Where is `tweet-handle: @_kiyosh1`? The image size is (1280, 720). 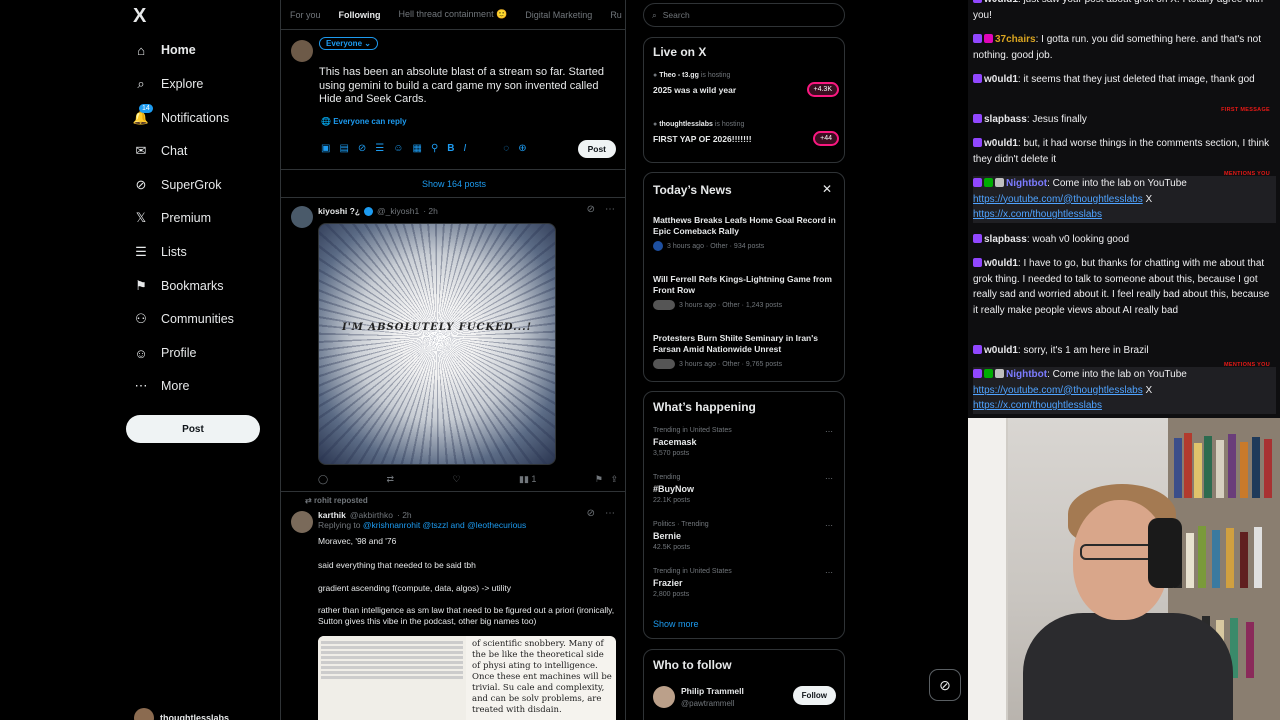
tweet-handle: @_kiyosh1 is located at coordinates (398, 211).